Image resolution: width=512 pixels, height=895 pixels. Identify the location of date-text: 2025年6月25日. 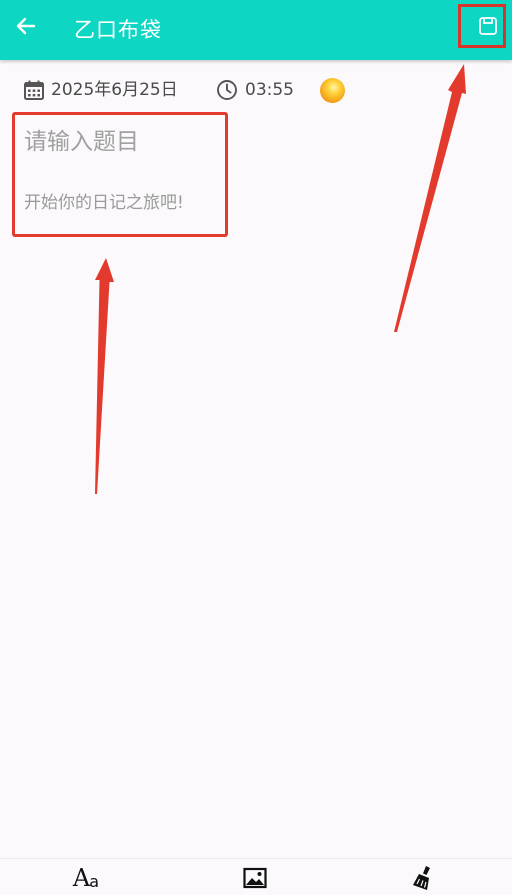
(114, 90).